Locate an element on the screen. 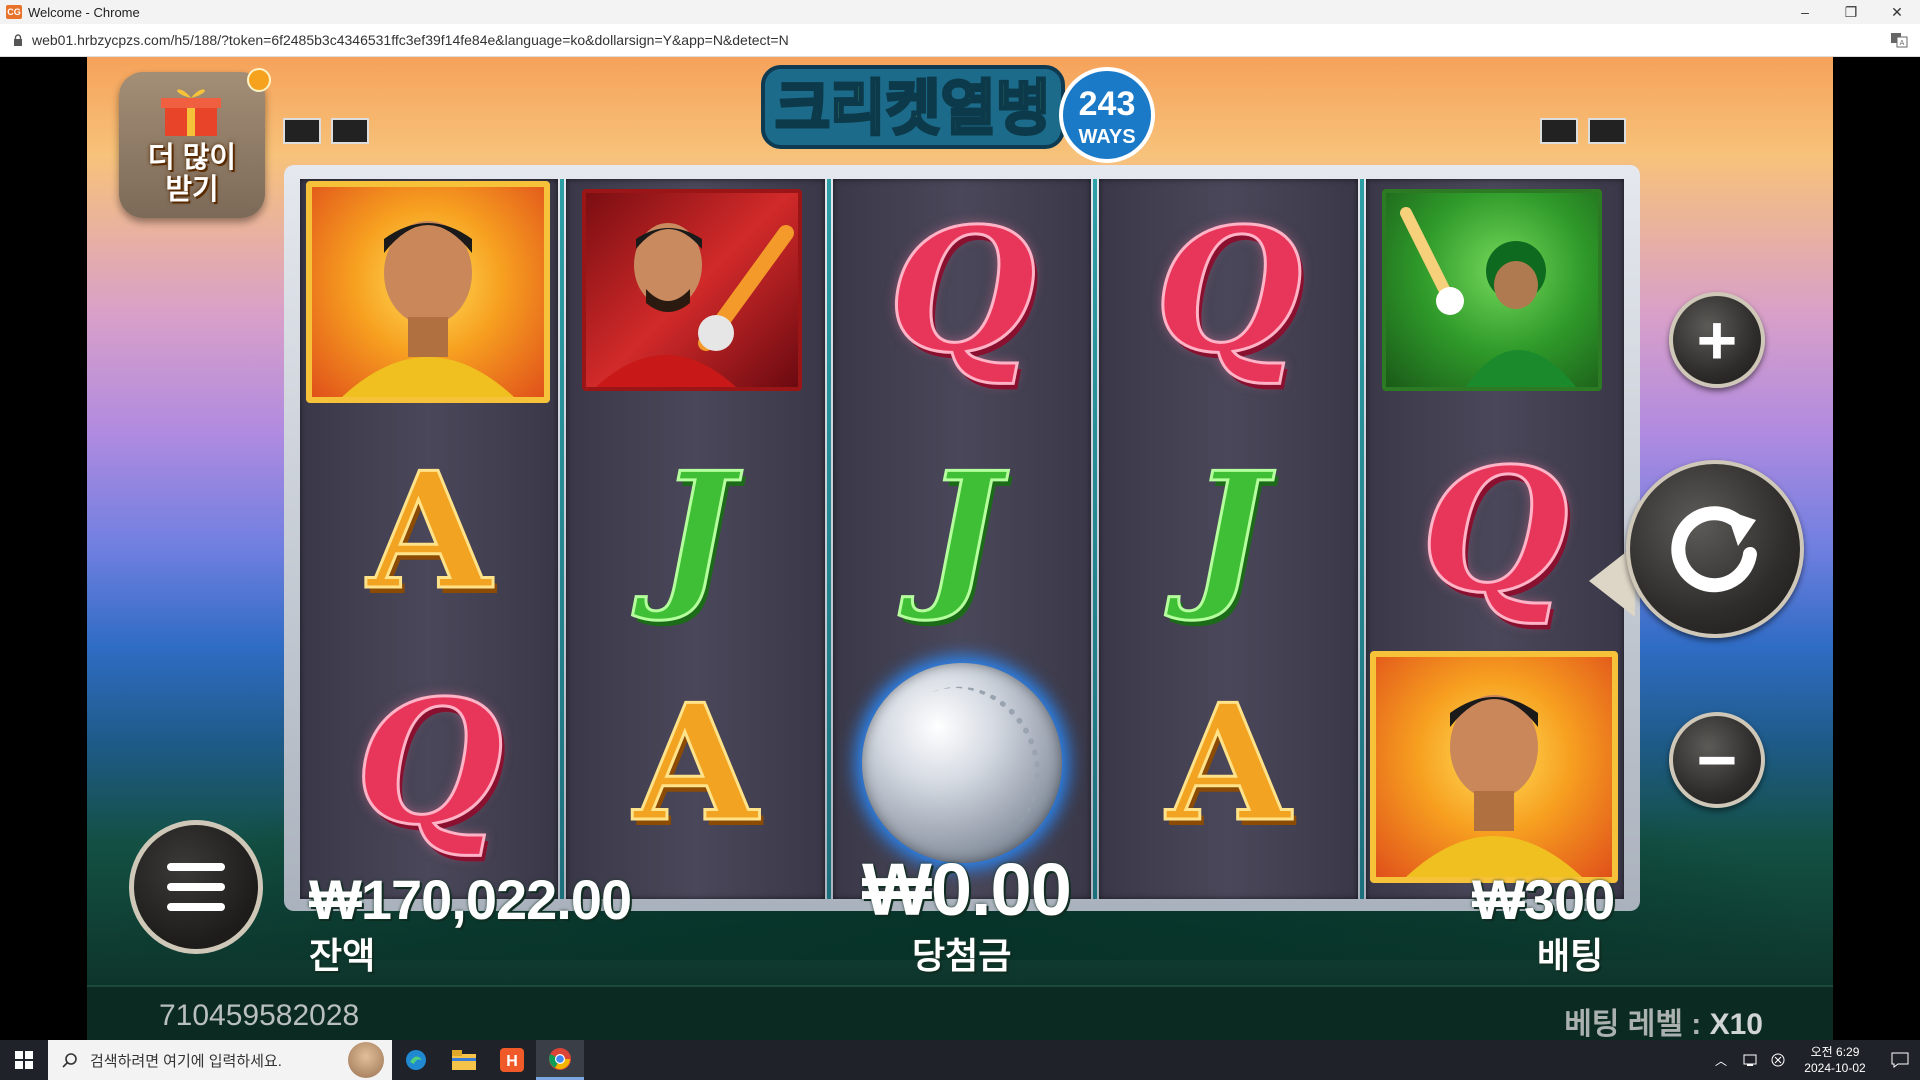 The height and width of the screenshot is (1080, 1920). spin-button is located at coordinates (1715, 549).